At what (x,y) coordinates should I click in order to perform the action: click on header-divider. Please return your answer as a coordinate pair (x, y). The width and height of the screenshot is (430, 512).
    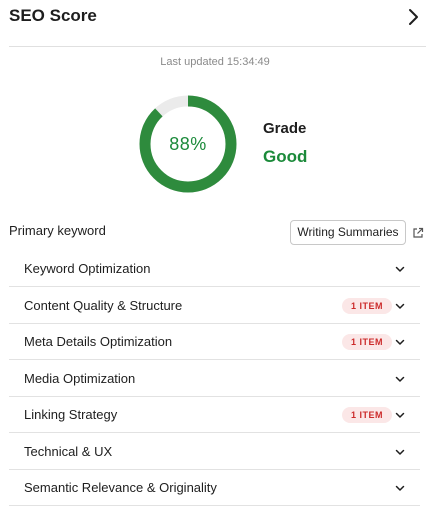
    Looking at the image, I should click on (217, 46).